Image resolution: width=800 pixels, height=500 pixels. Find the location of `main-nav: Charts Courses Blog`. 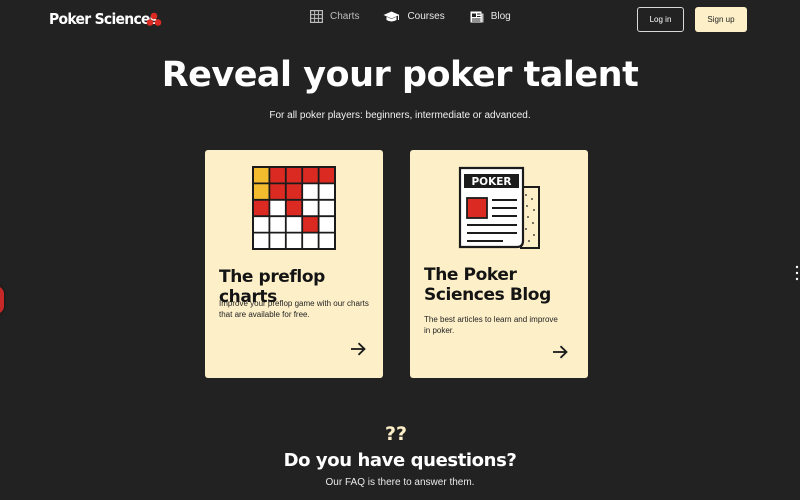

main-nav: Charts Courses Blog is located at coordinates (410, 16).